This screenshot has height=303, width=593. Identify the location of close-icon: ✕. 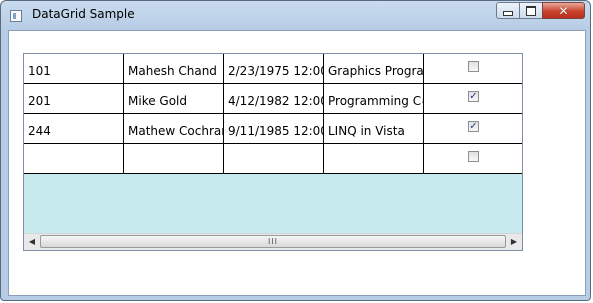
(563, 10).